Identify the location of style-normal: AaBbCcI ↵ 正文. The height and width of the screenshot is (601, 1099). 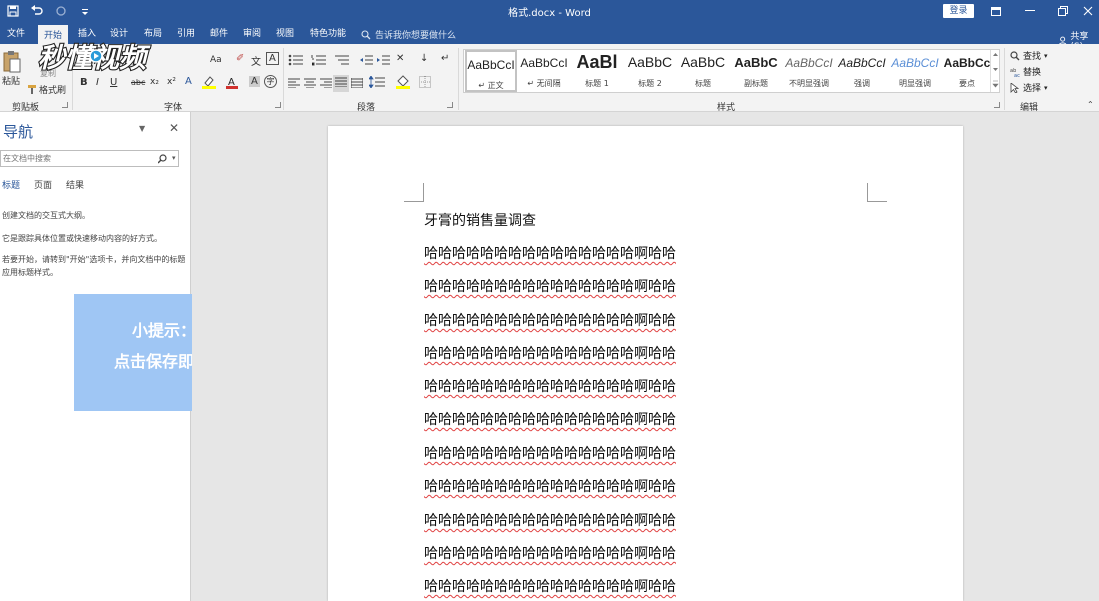
(491, 71).